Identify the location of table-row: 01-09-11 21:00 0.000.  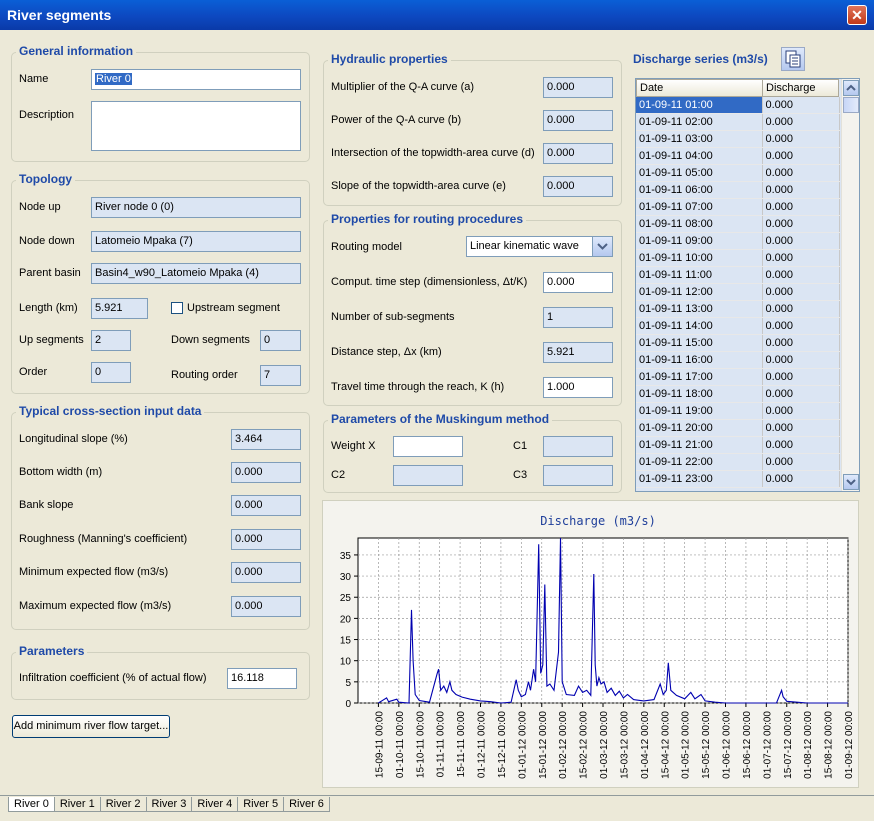
(738, 445).